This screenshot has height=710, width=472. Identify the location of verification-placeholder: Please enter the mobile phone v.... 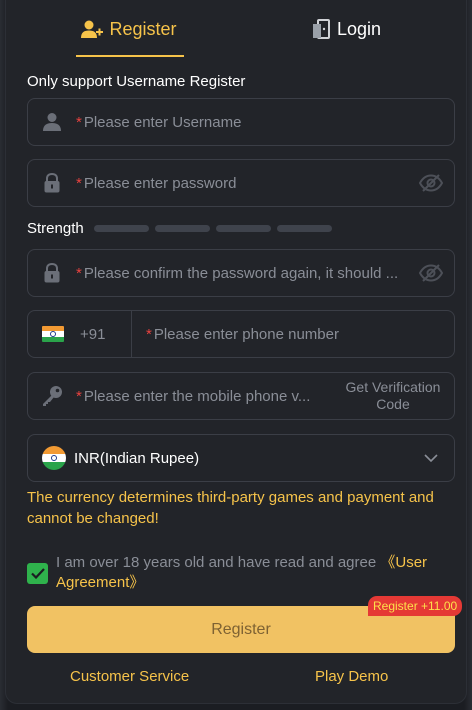
(197, 396).